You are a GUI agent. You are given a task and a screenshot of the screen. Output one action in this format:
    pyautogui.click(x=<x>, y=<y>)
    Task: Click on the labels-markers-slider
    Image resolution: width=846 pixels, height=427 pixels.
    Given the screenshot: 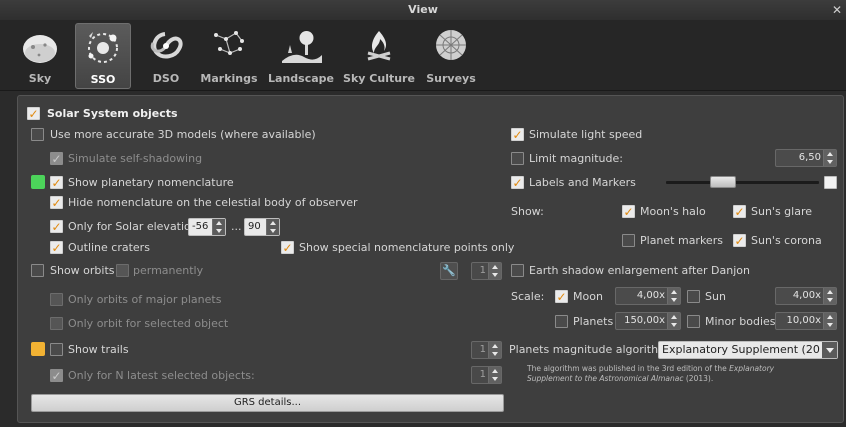 What is the action you would take?
    pyautogui.click(x=742, y=182)
    